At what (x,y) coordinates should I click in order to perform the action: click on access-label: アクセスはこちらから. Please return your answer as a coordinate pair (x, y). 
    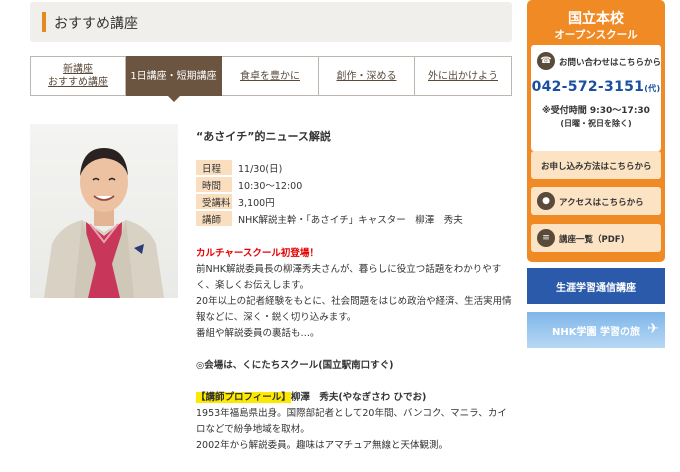
    Looking at the image, I should click on (601, 203).